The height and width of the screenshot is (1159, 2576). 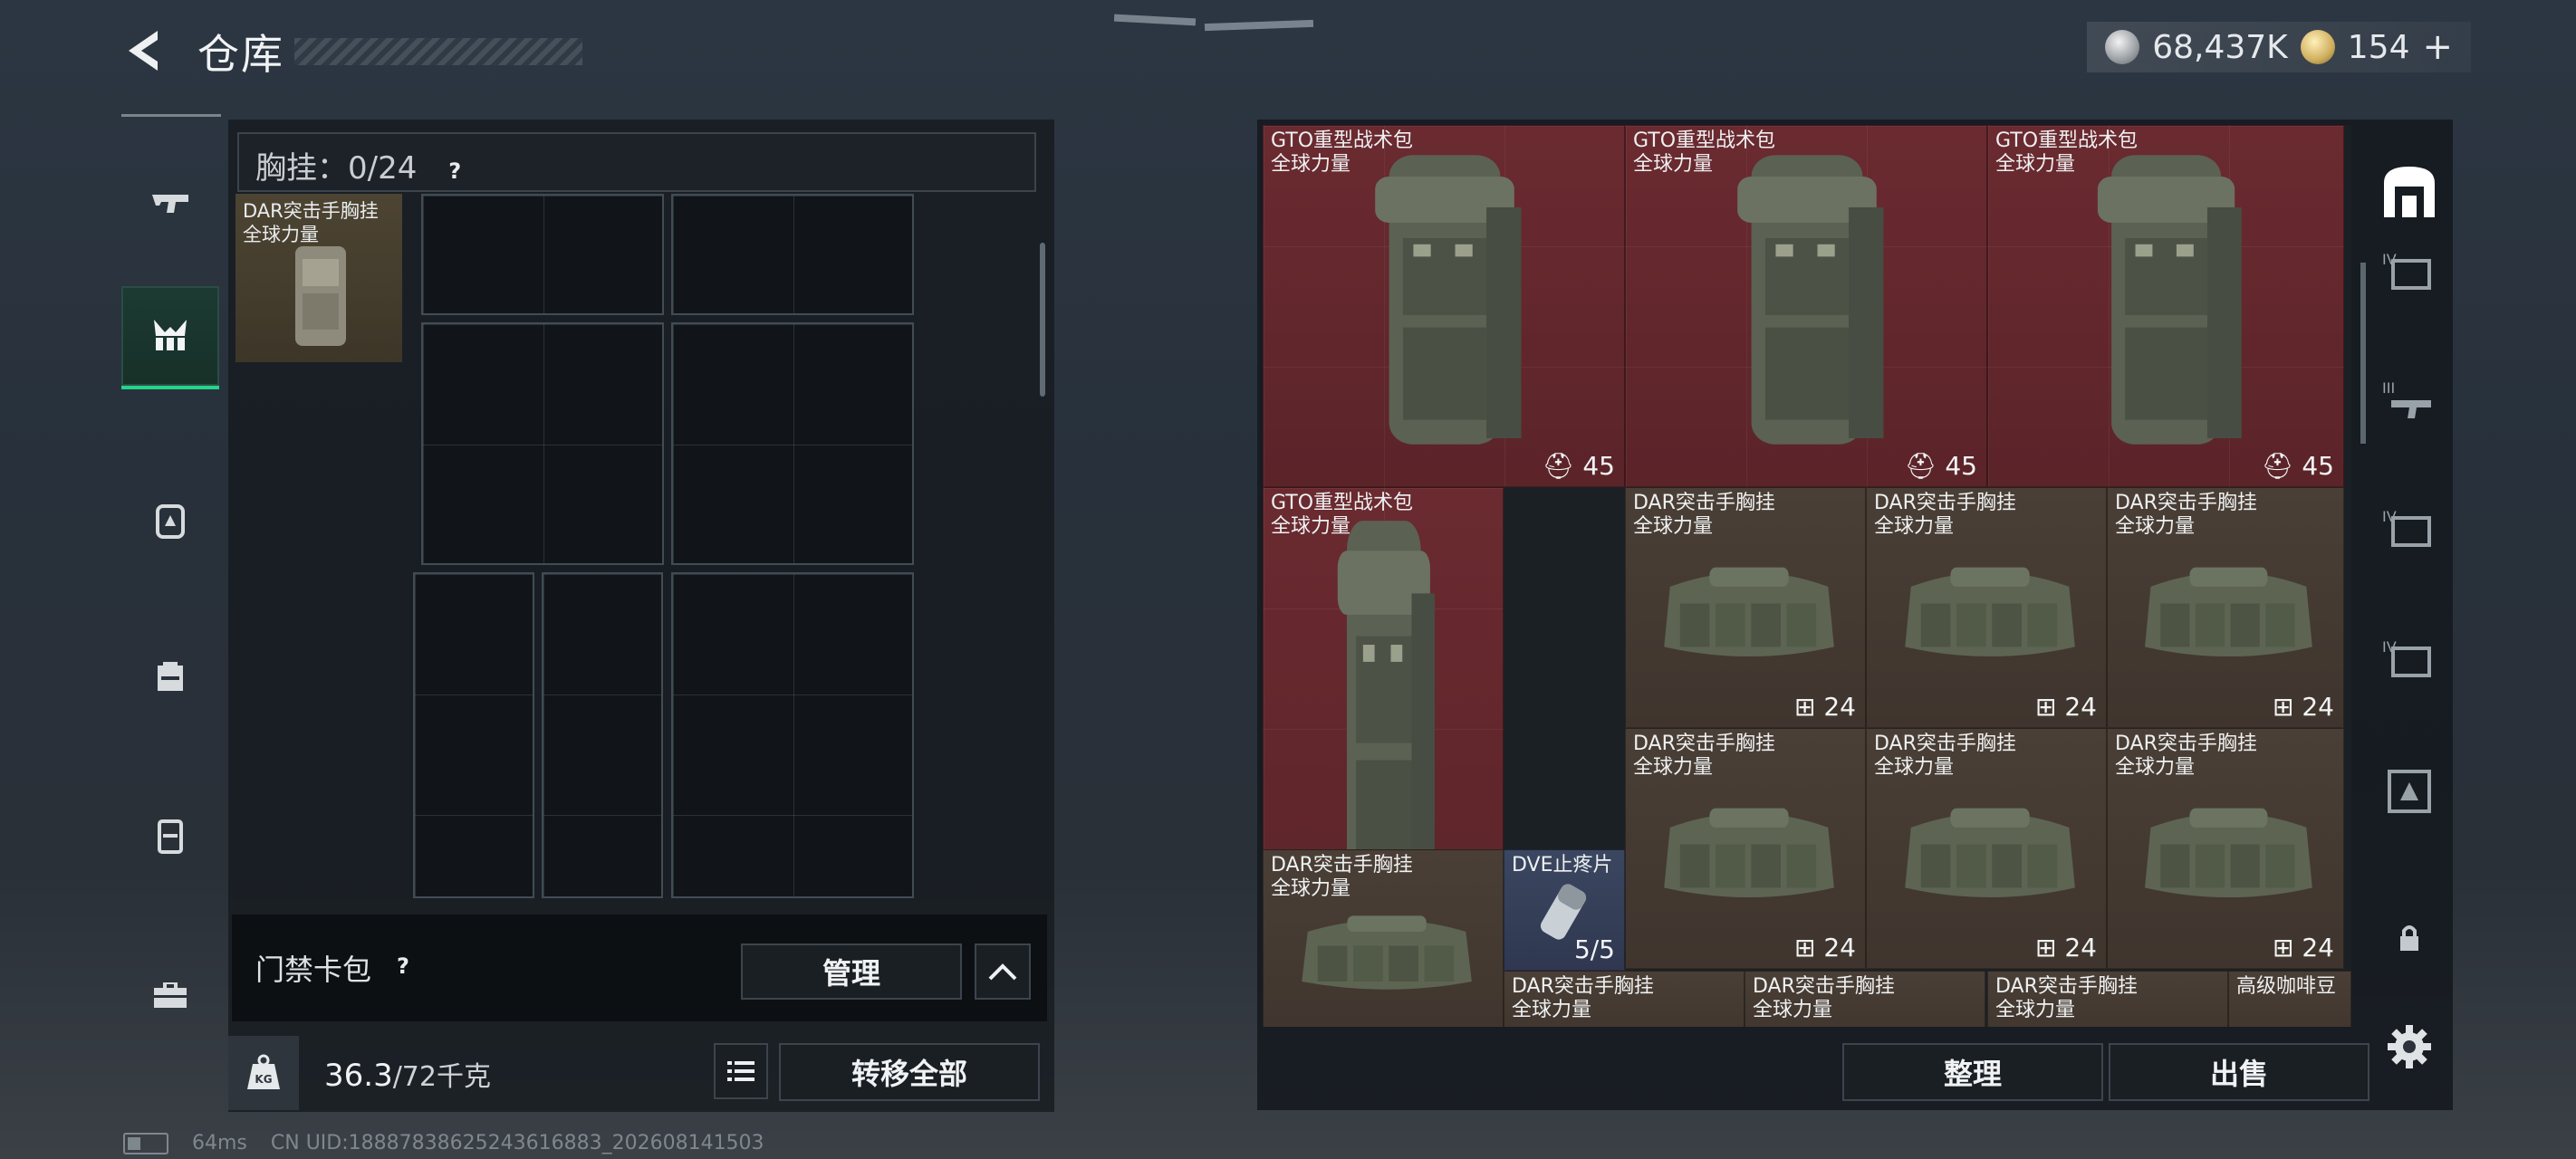 I want to click on weight-current: 36.3, so click(x=358, y=1076).